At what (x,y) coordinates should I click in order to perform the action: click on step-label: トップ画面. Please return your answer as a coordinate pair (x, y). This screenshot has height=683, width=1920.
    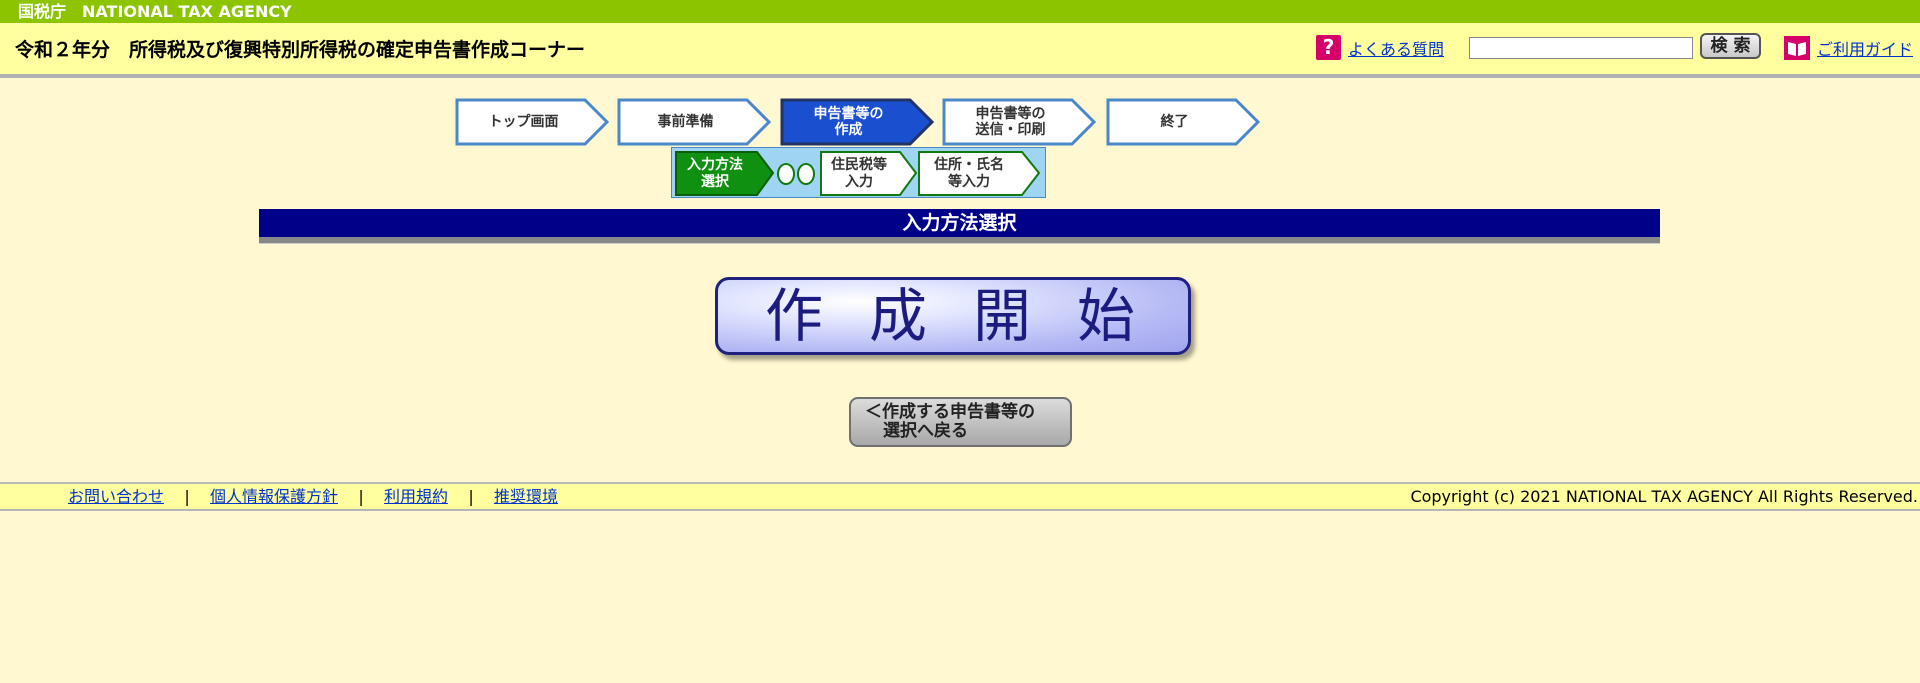
    Looking at the image, I should click on (523, 122).